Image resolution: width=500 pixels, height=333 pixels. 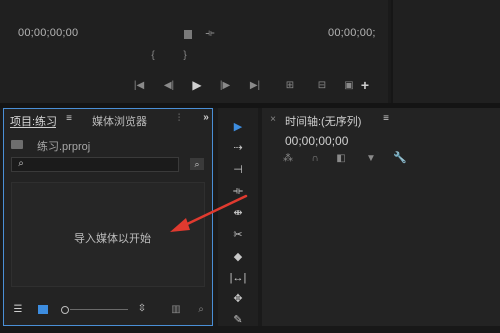 I want to click on arrowhead, so click(x=180, y=225).